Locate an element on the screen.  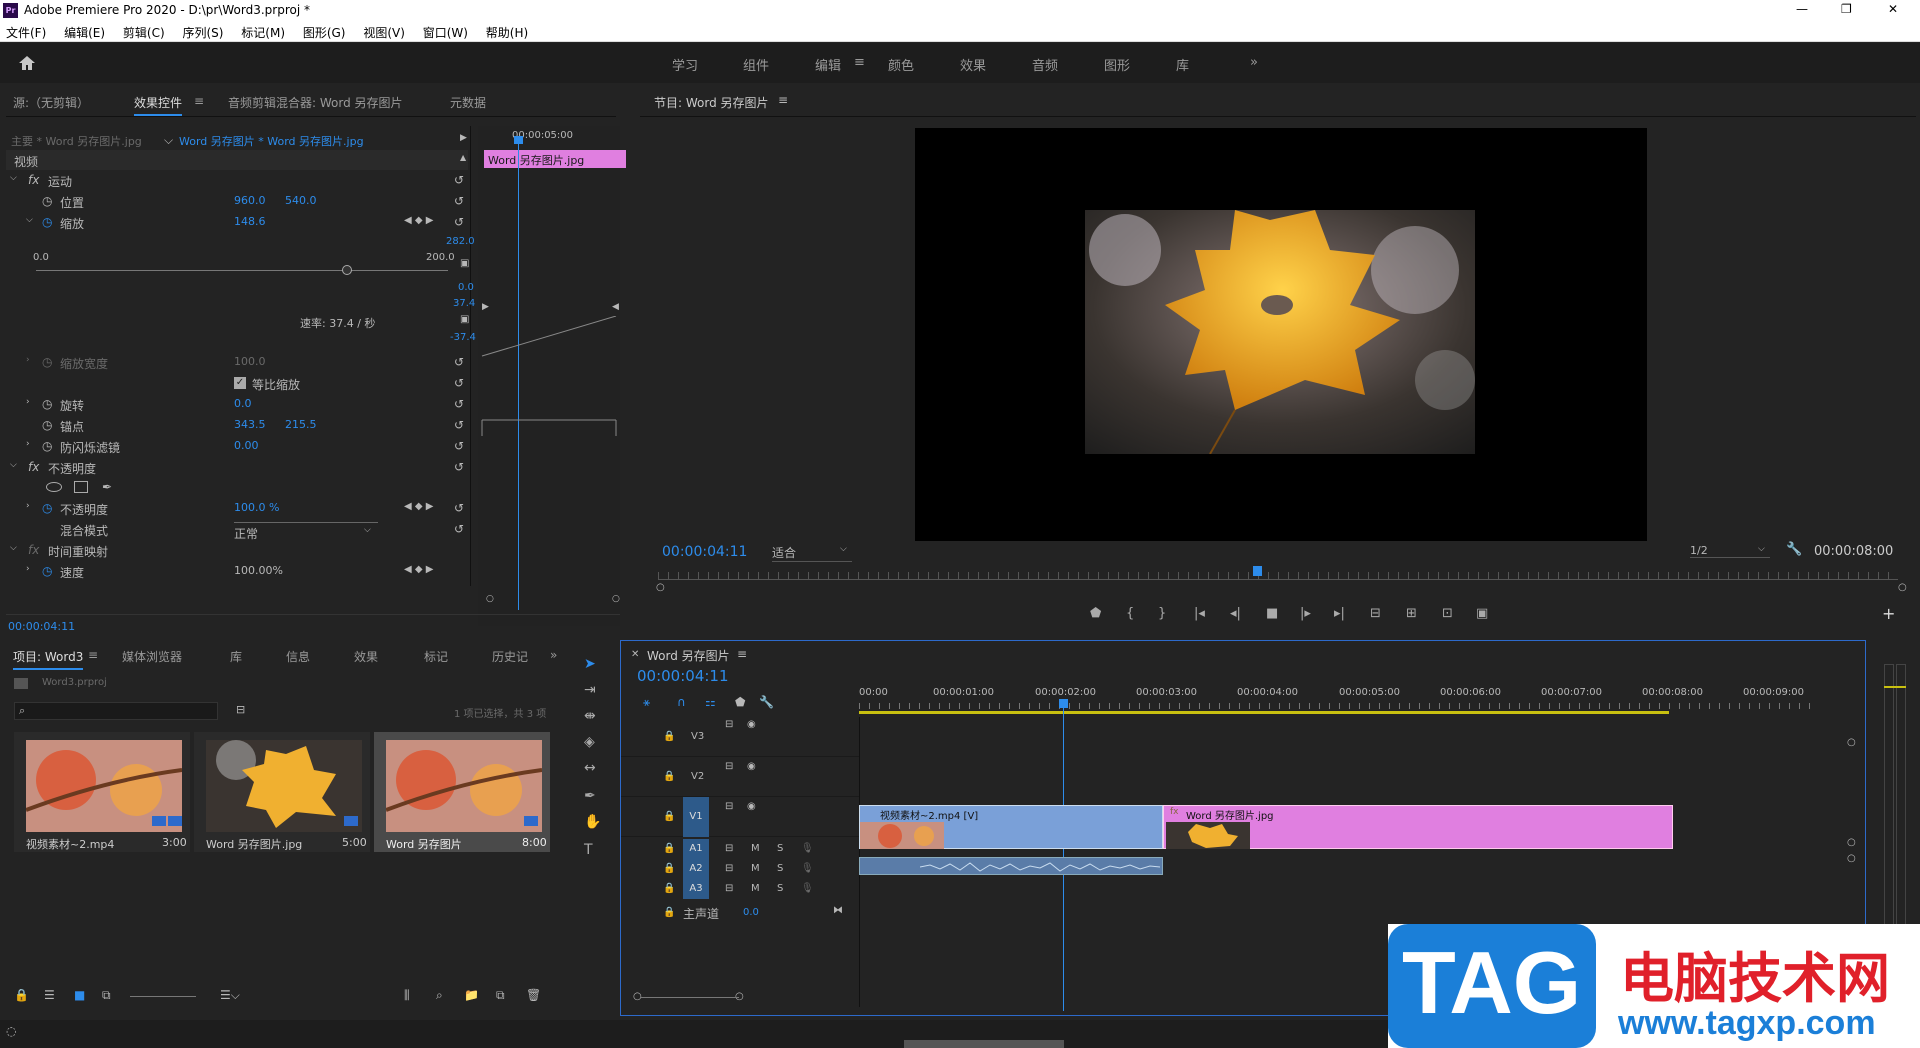
rotation-value: 0.0 is located at coordinates (243, 403).